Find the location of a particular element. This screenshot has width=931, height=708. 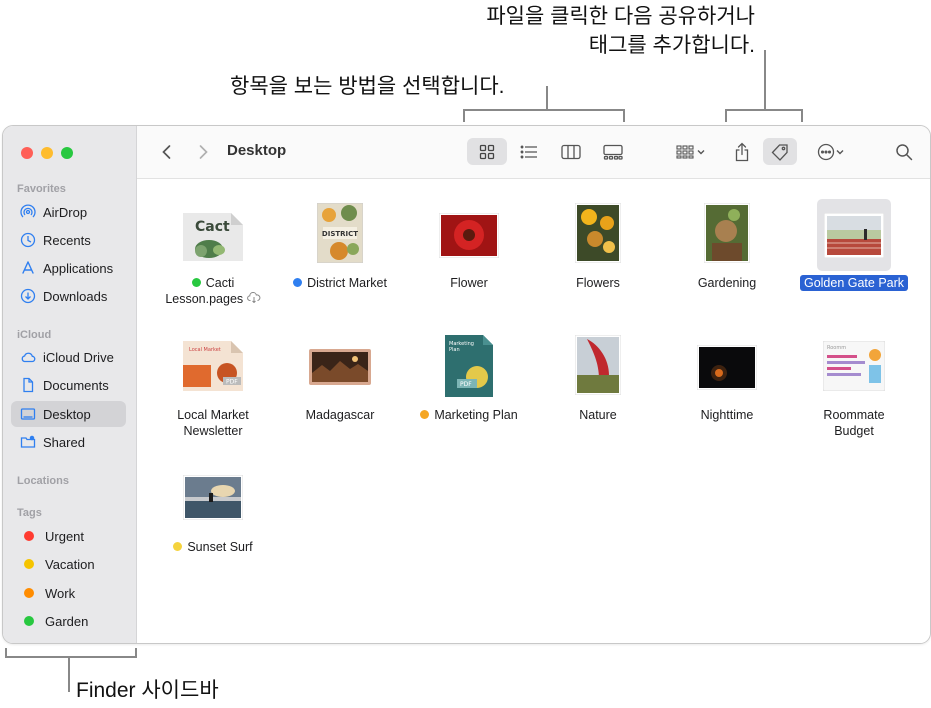

column-view-button is located at coordinates (571, 151).